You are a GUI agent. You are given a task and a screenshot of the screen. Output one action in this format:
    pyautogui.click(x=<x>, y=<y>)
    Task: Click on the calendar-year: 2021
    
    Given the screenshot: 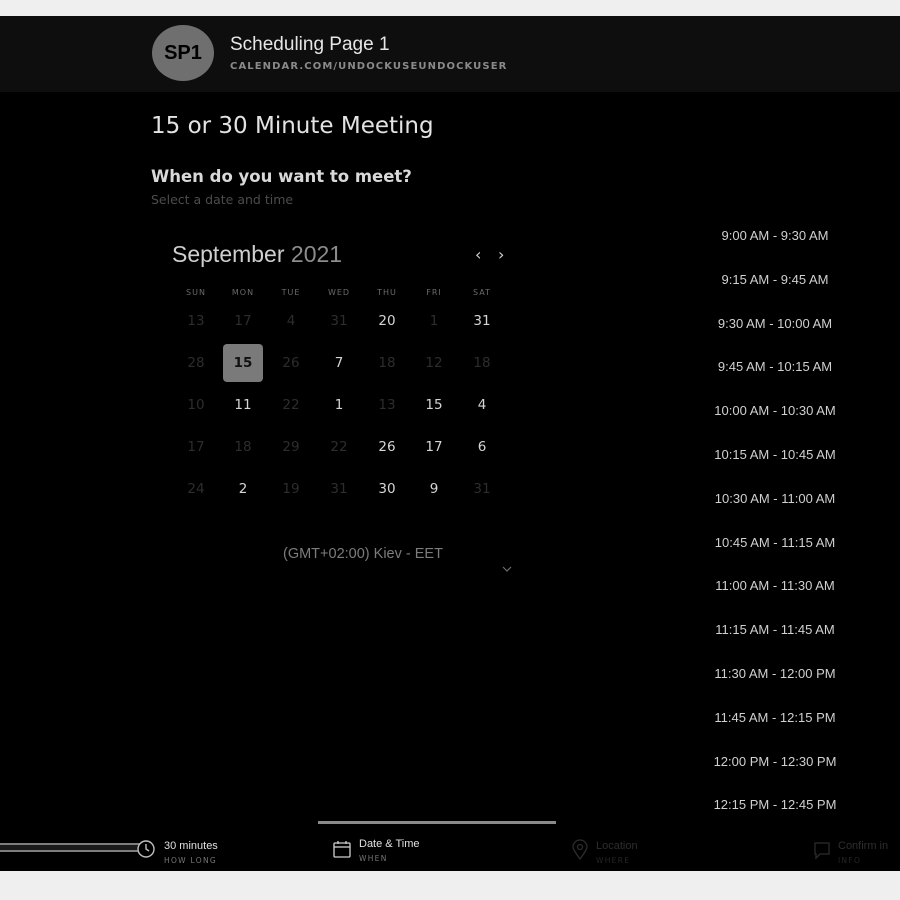 What is the action you would take?
    pyautogui.click(x=316, y=254)
    